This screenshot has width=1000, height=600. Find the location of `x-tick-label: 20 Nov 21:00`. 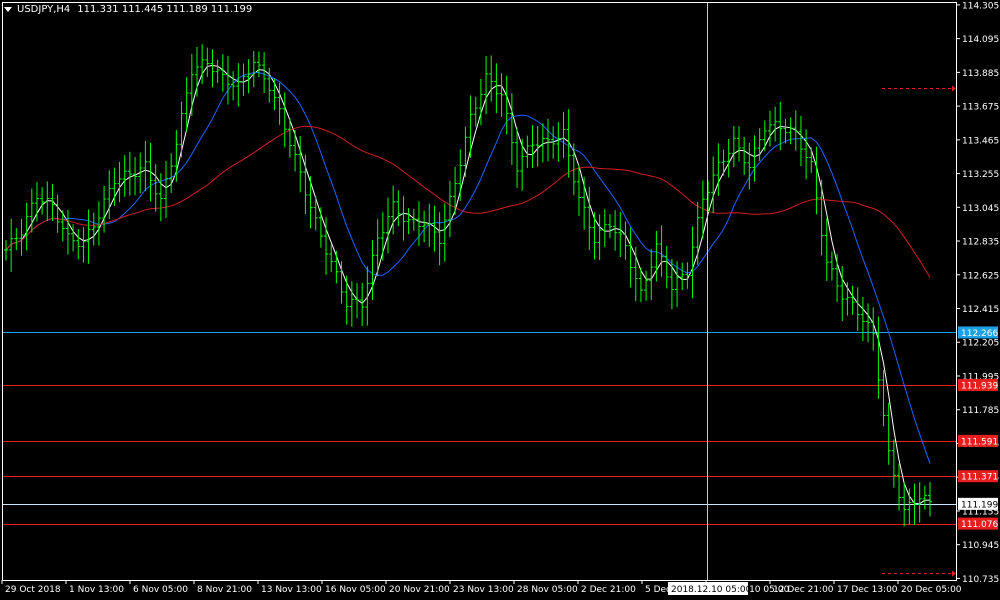

x-tick-label: 20 Nov 21:00 is located at coordinates (419, 590).